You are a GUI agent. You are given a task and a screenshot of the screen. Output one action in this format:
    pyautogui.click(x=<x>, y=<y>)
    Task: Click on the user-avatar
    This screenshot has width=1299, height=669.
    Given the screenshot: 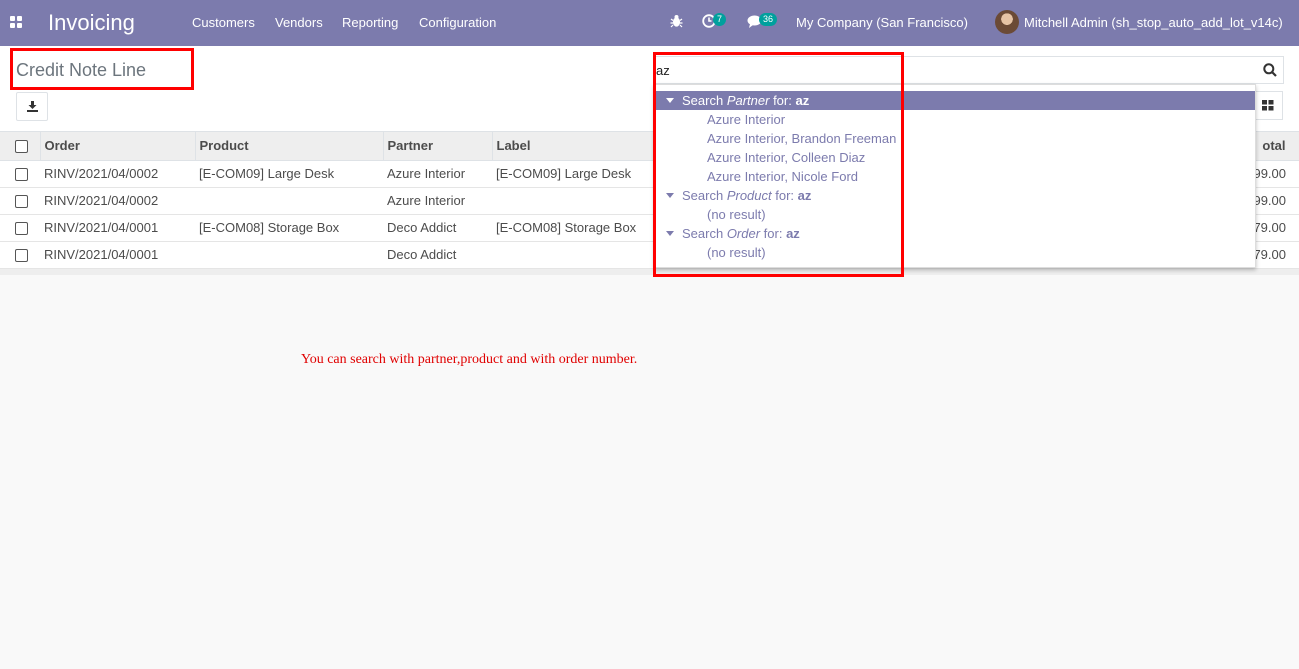 What is the action you would take?
    pyautogui.click(x=1007, y=22)
    